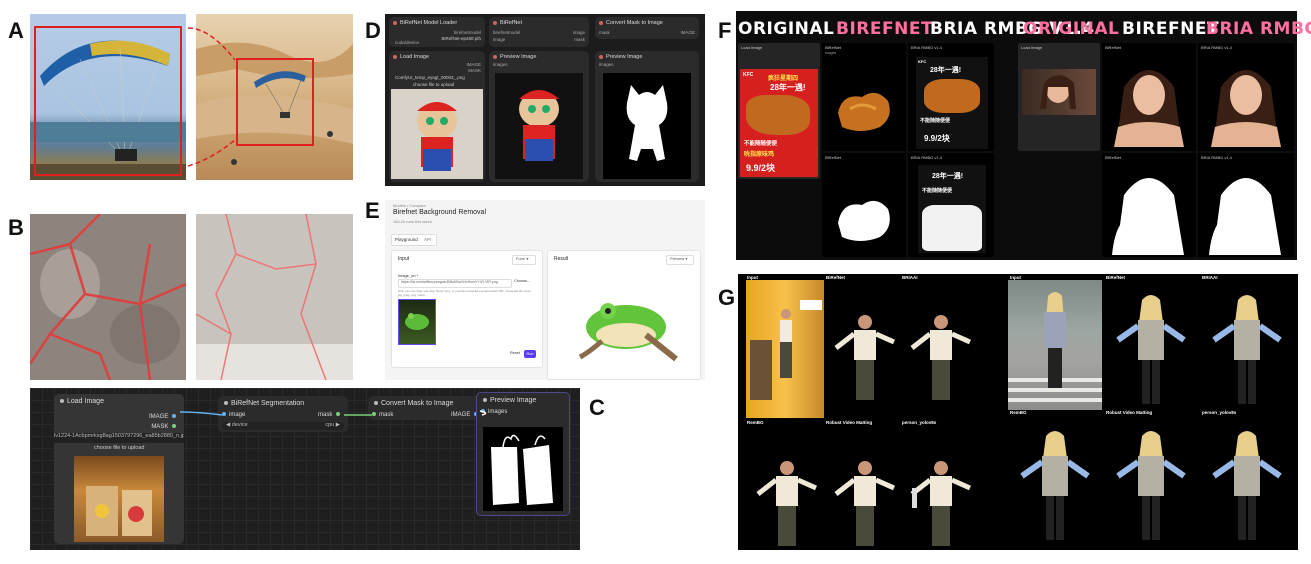  What do you see at coordinates (539, 32) in the screenshot?
I see `node-birefnet: BiRefNet birefnetmodel image image mask` at bounding box center [539, 32].